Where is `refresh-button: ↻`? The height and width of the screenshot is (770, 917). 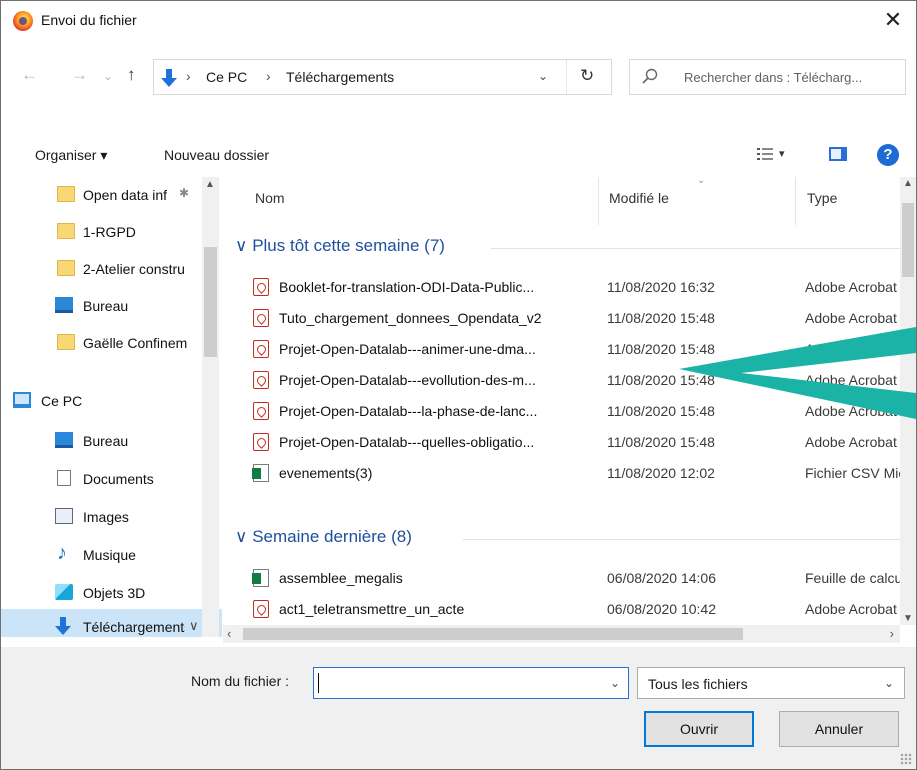
refresh-button: ↻ is located at coordinates (587, 76).